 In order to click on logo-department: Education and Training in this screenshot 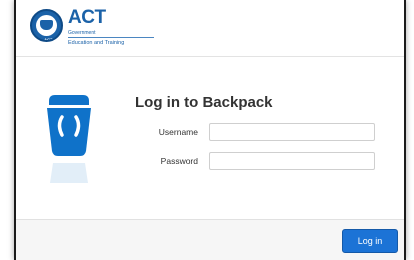, I will do `click(96, 43)`.